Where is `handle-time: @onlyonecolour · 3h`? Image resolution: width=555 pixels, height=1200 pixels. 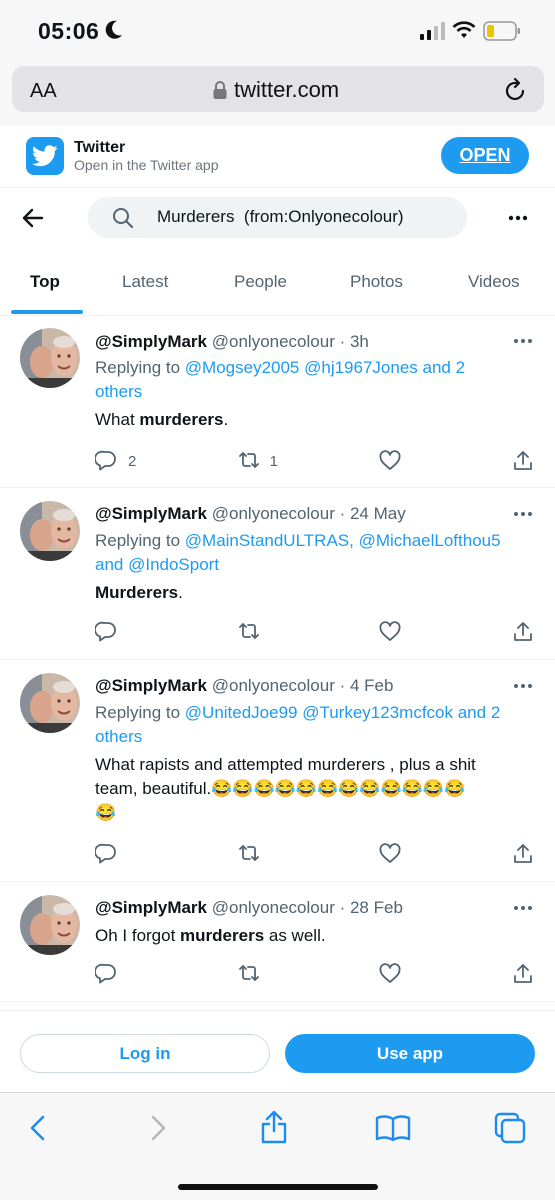
handle-time: @onlyonecolour · 3h is located at coordinates (290, 341).